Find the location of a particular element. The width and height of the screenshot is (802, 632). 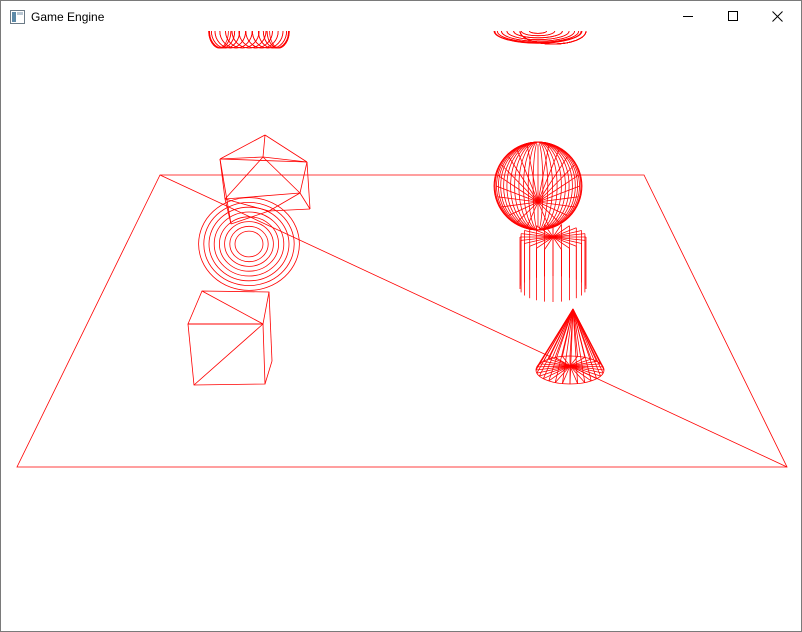

maximize-button is located at coordinates (732, 16).